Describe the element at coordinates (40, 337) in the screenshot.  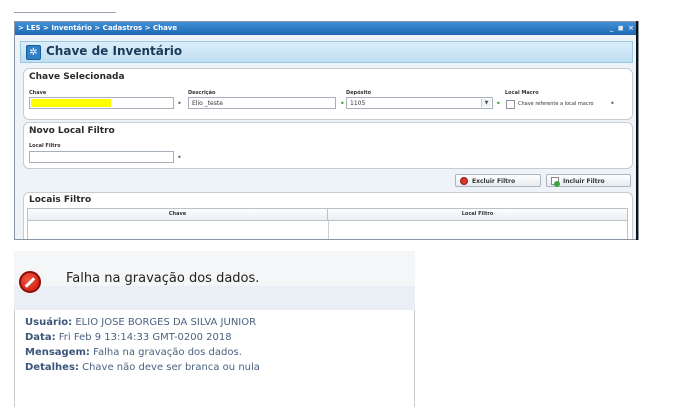
I see `data-label: Data:` at that location.